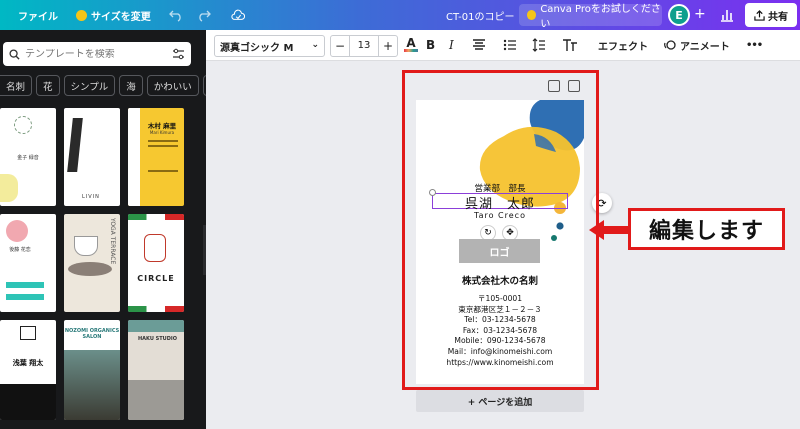 The height and width of the screenshot is (429, 800). Describe the element at coordinates (92, 385) in the screenshot. I see `photo` at that location.